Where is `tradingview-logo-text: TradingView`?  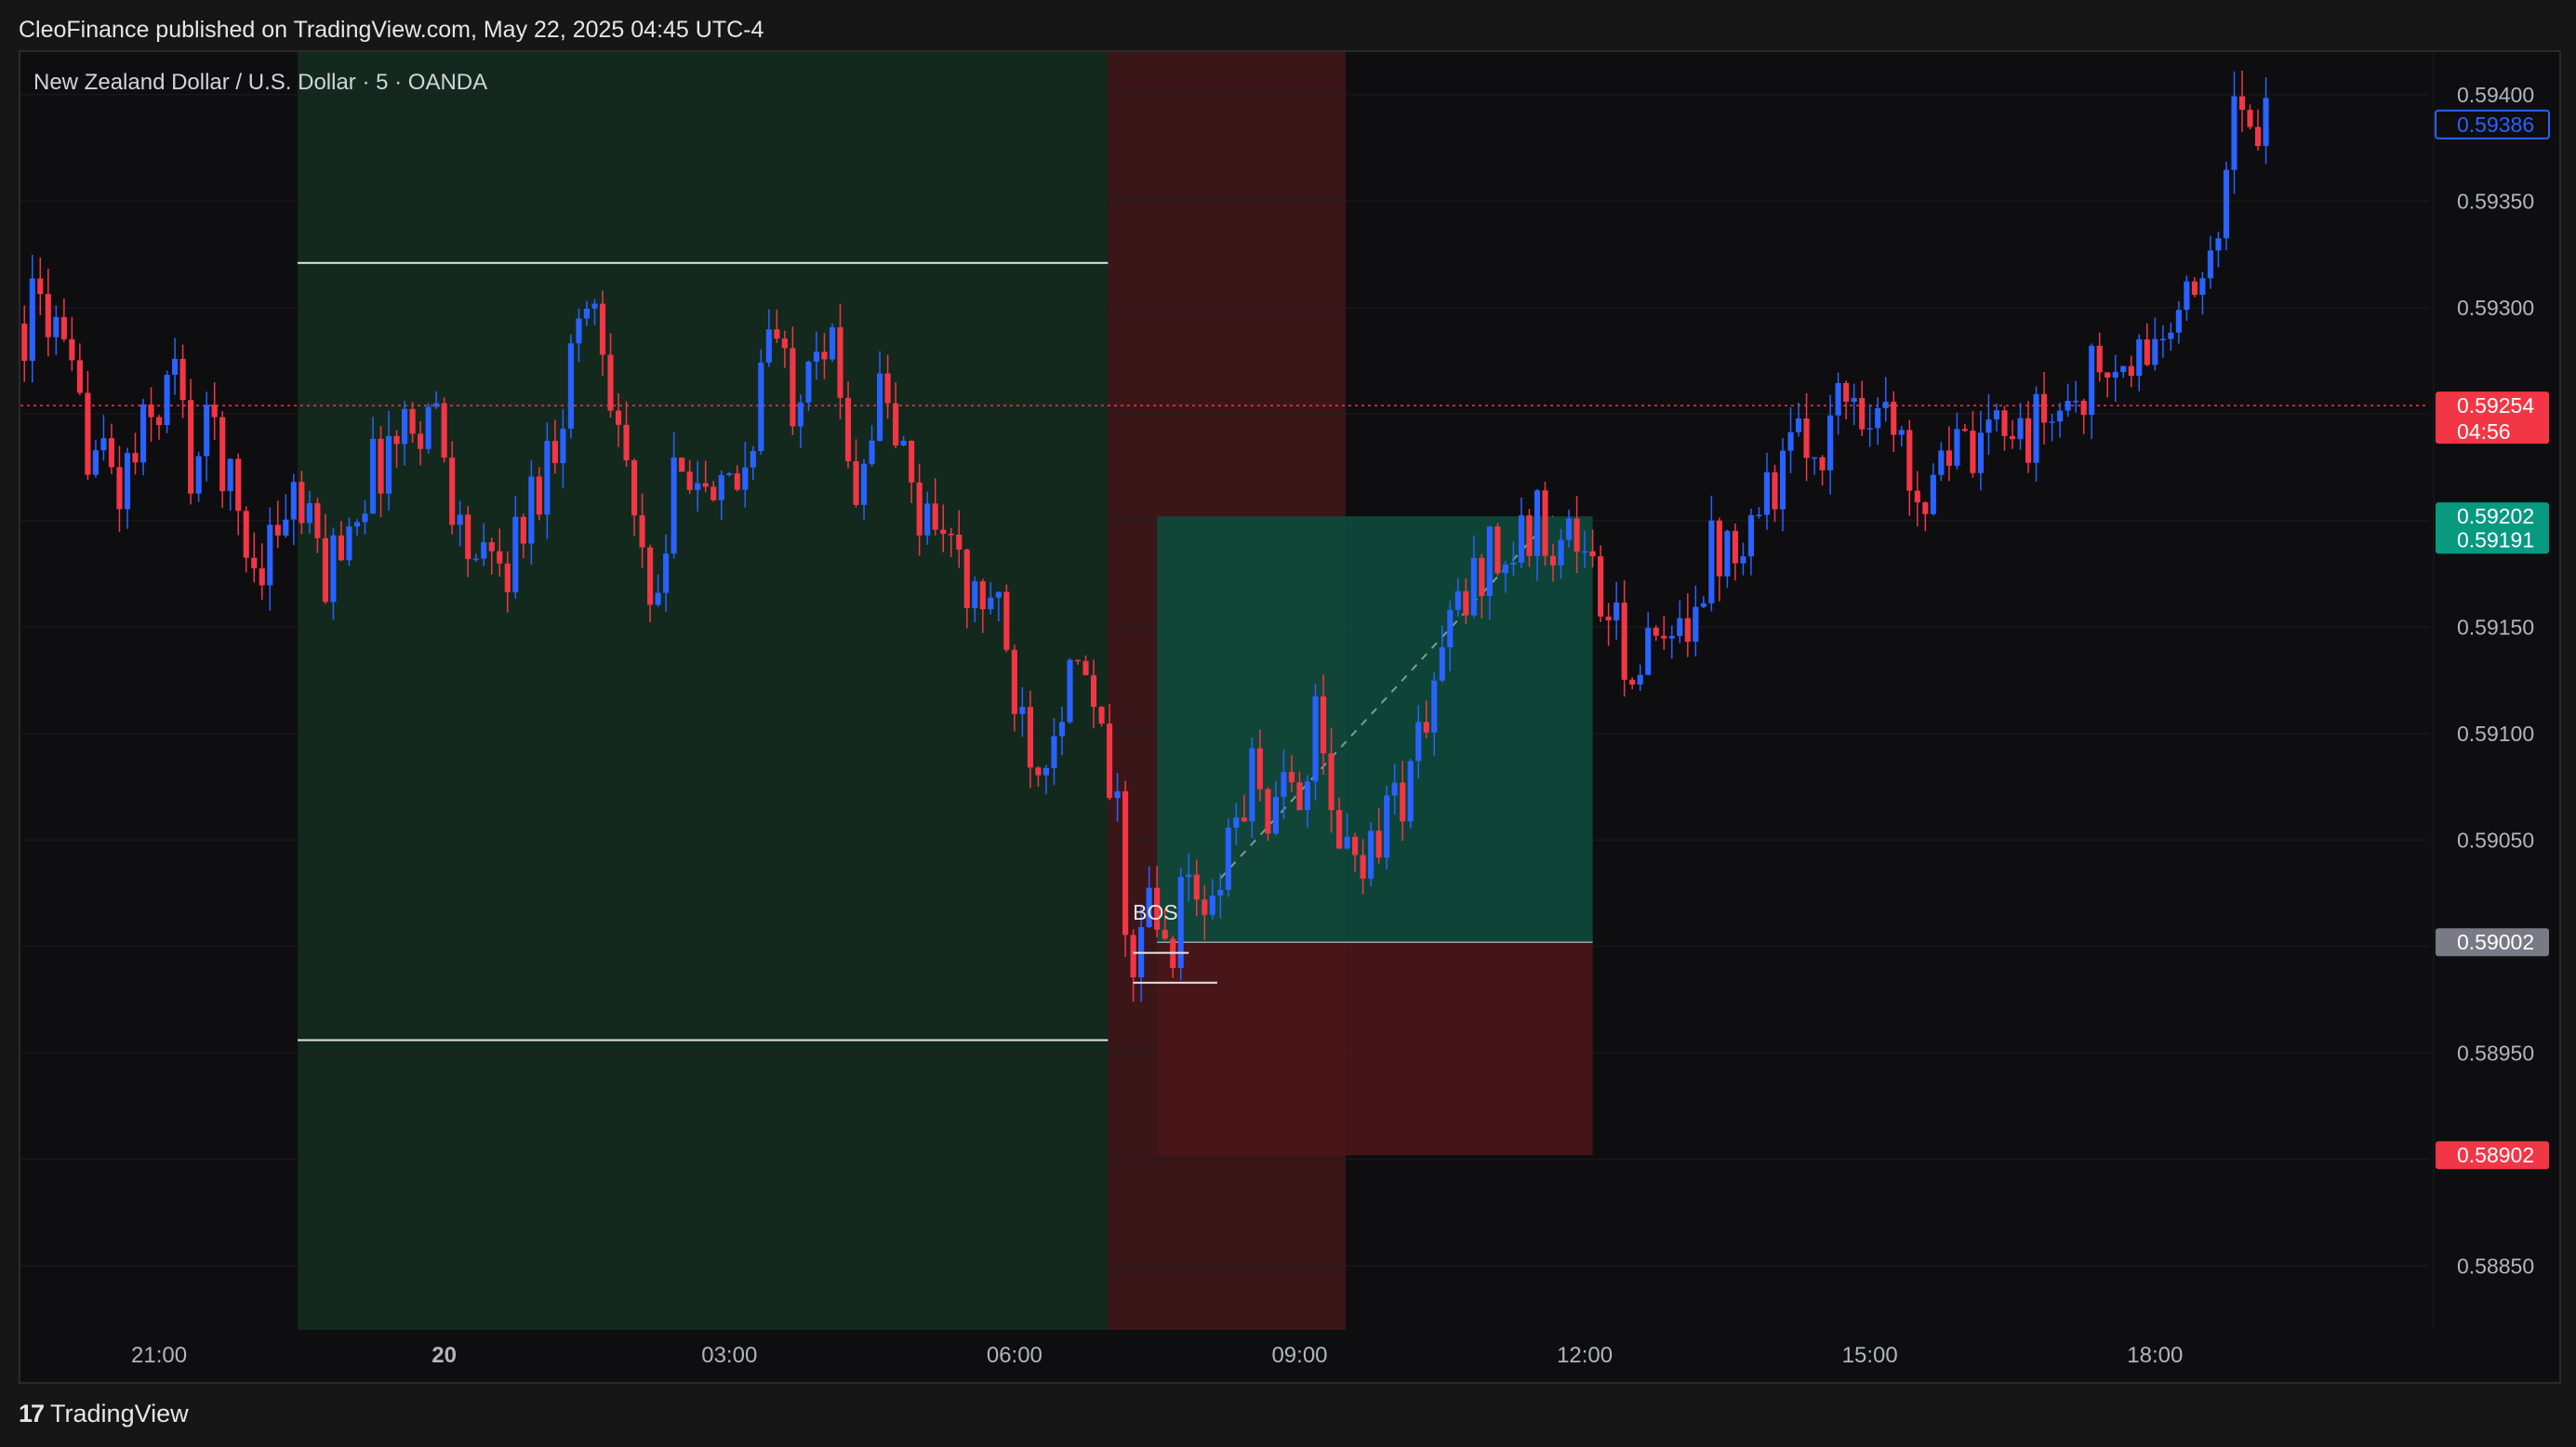
tradingview-logo-text: TradingView is located at coordinates (119, 1413).